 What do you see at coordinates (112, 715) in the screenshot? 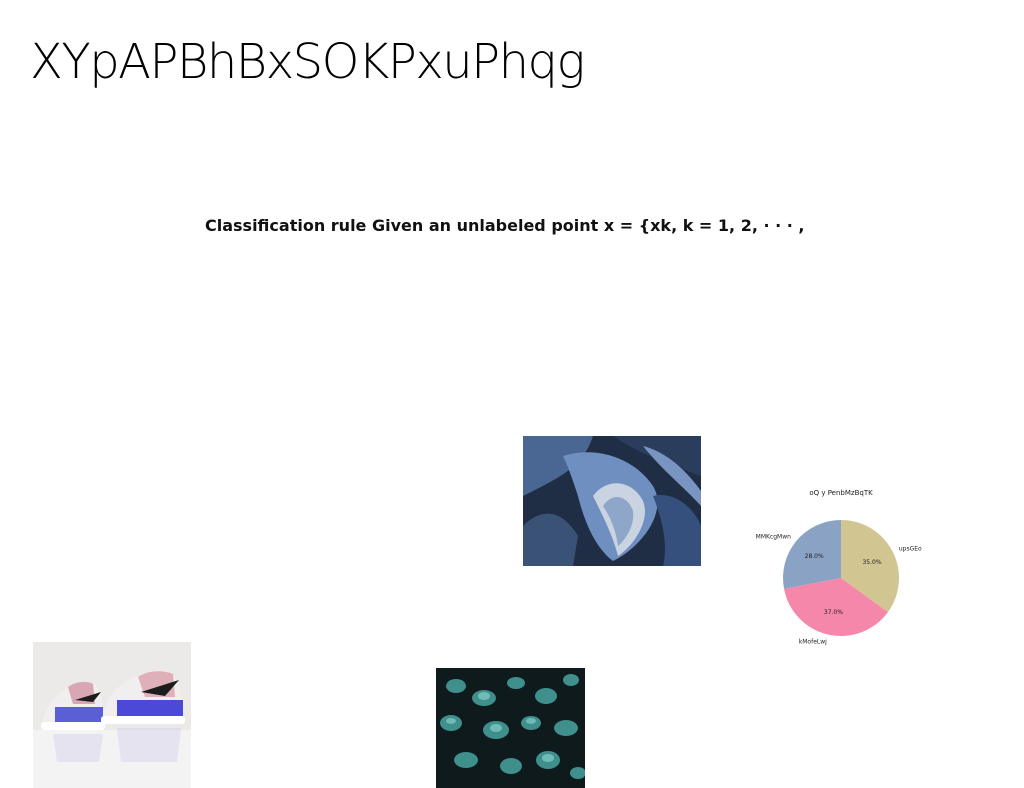
I see `sneakers-photo` at bounding box center [112, 715].